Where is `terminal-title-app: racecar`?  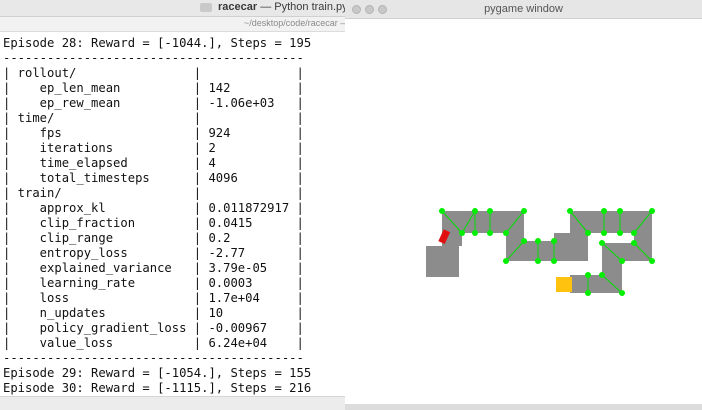 terminal-title-app: racecar is located at coordinates (238, 7).